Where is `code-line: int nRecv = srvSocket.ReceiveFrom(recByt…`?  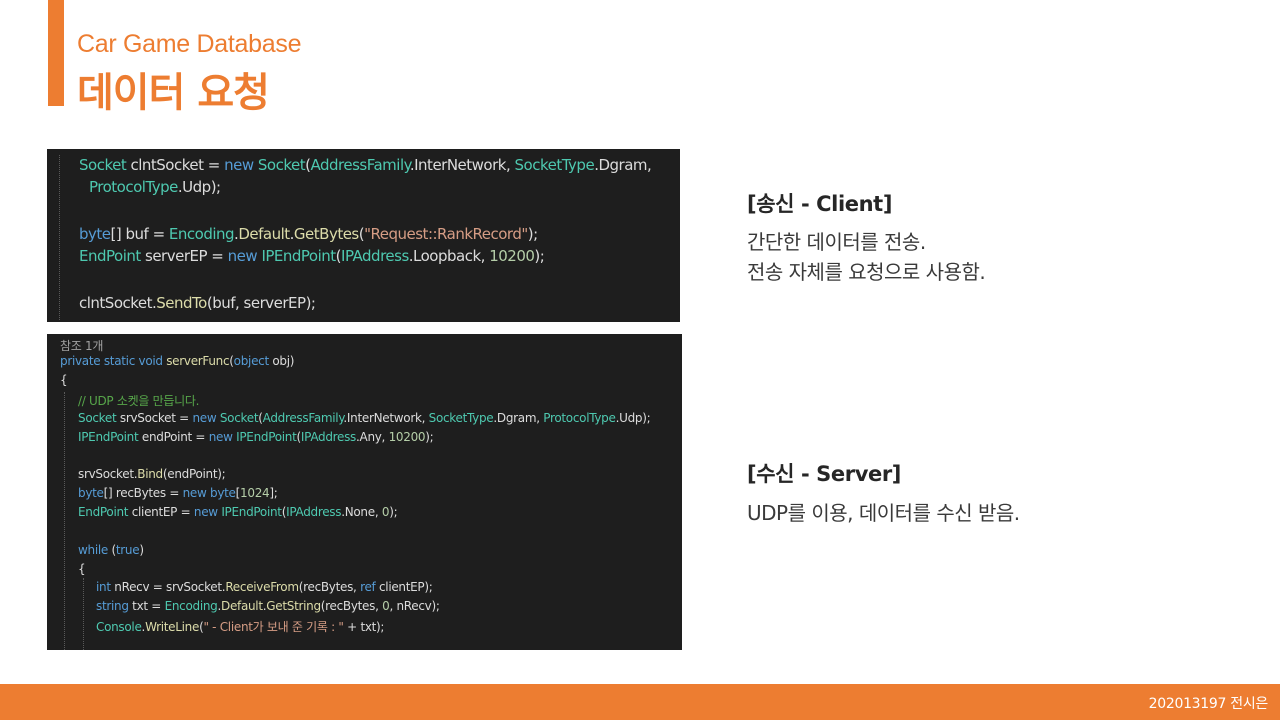 code-line: int nRecv = srvSocket.ReceiveFrom(recByt… is located at coordinates (264, 587).